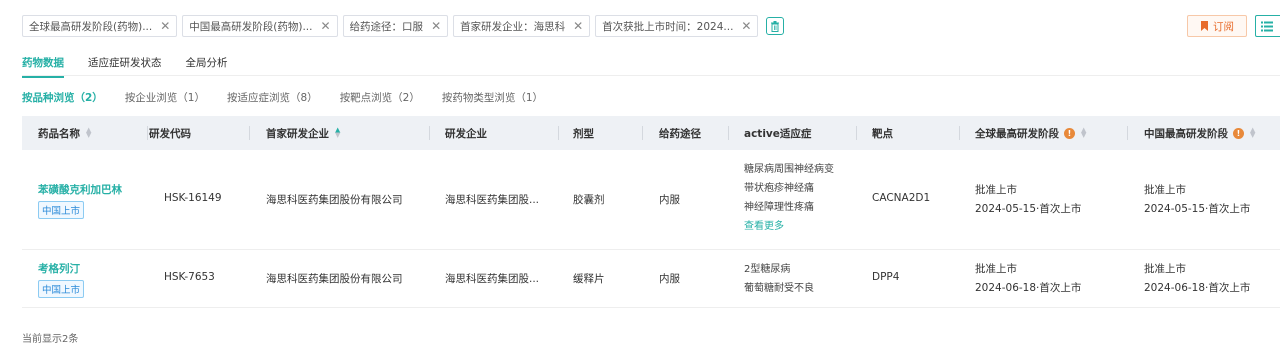 The height and width of the screenshot is (356, 1280). Describe the element at coordinates (789, 198) in the screenshot. I see `indication-cell: 糖尿病周围神经病变 带状疱疹神经痛 神经障理性疼痛 查看更多` at that location.